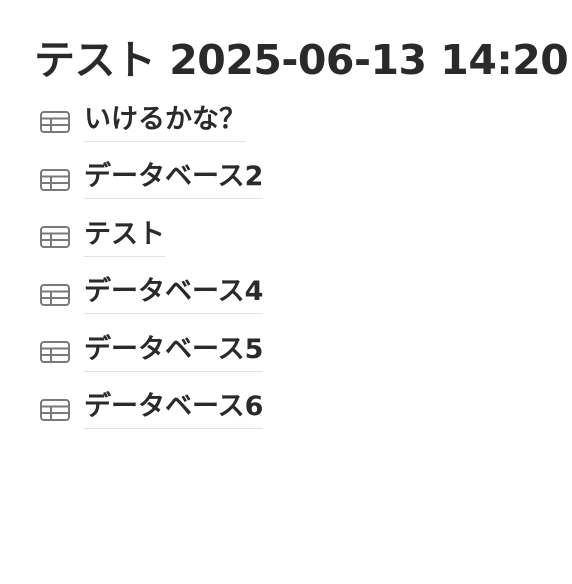  Describe the element at coordinates (124, 237) in the screenshot. I see `database-link-label: テスト` at that location.